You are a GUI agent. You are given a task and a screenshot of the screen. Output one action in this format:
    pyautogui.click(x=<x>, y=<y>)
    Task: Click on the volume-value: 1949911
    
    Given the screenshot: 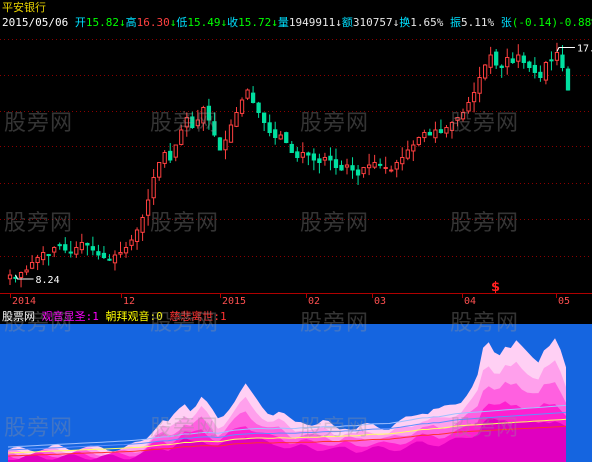 What is the action you would take?
    pyautogui.click(x=312, y=22)
    